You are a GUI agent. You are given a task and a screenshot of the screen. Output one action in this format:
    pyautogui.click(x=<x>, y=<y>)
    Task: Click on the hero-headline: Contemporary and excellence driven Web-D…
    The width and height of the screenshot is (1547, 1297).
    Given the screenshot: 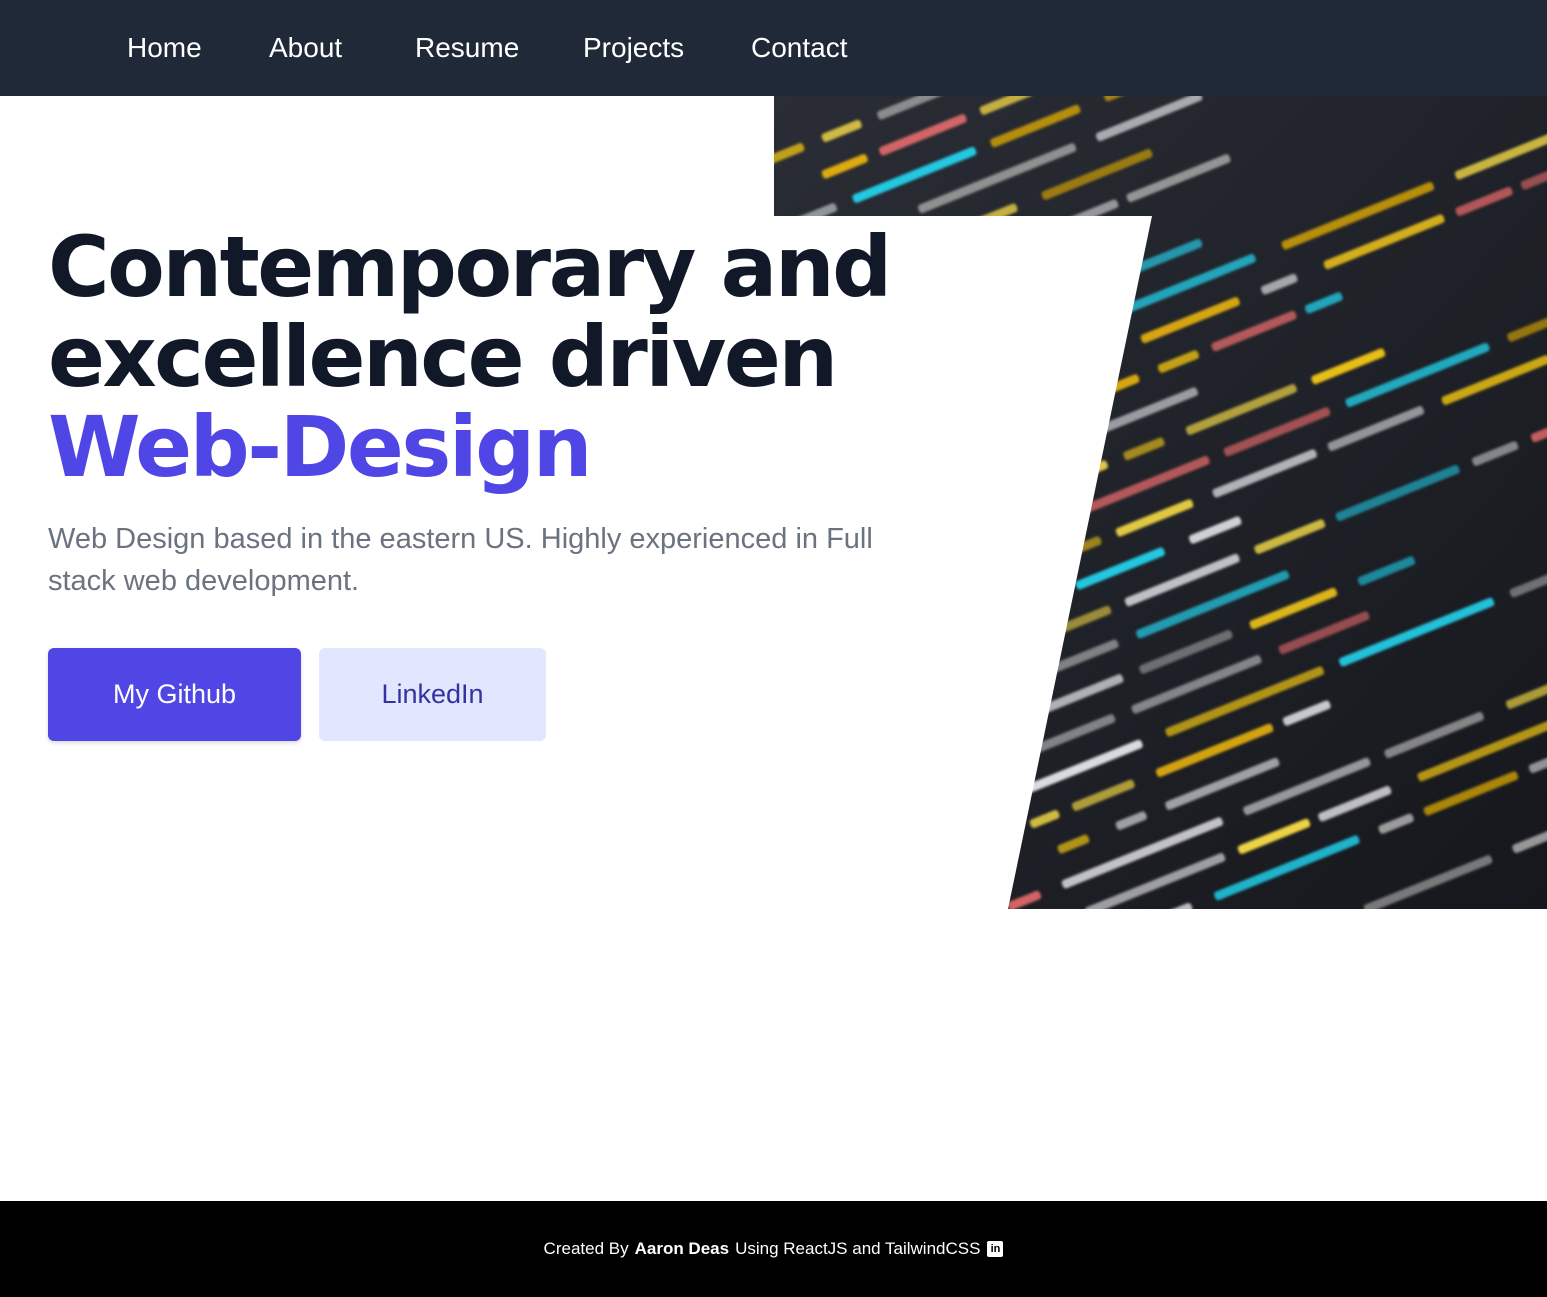 What is the action you would take?
    pyautogui.click(x=498, y=357)
    